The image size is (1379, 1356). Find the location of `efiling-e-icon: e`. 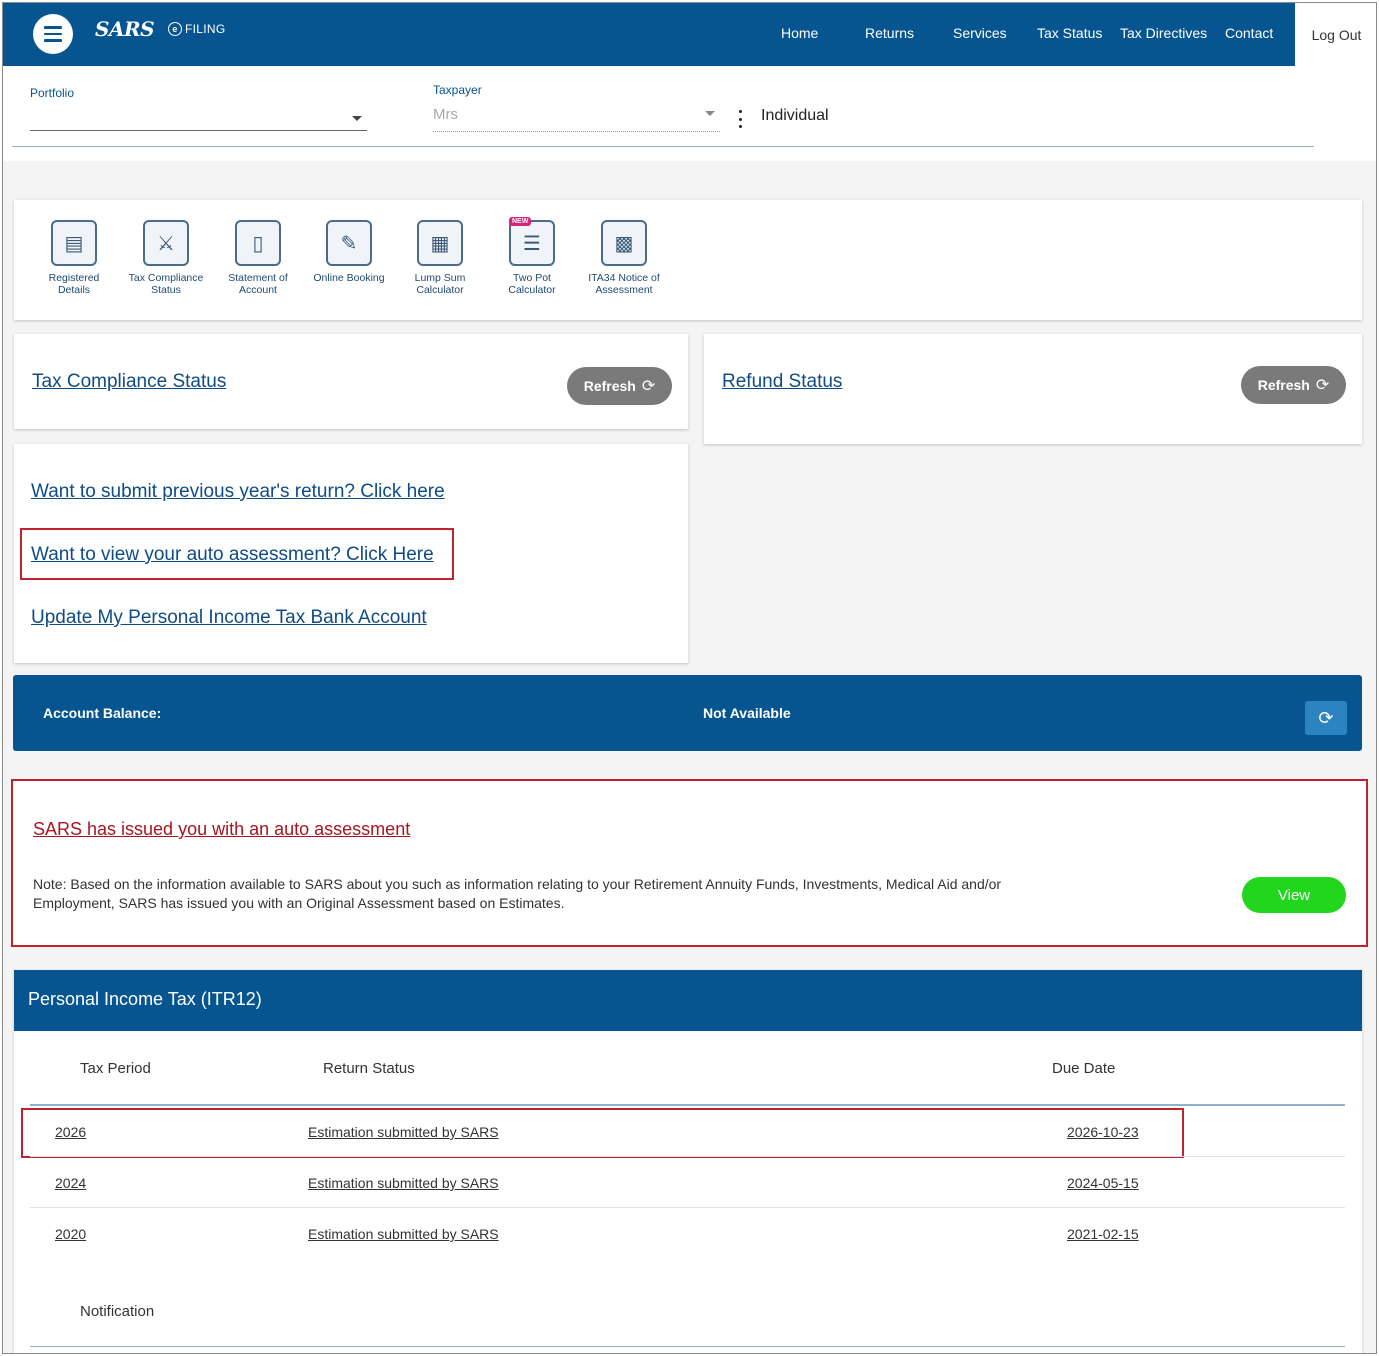

efiling-e-icon: e is located at coordinates (175, 29).